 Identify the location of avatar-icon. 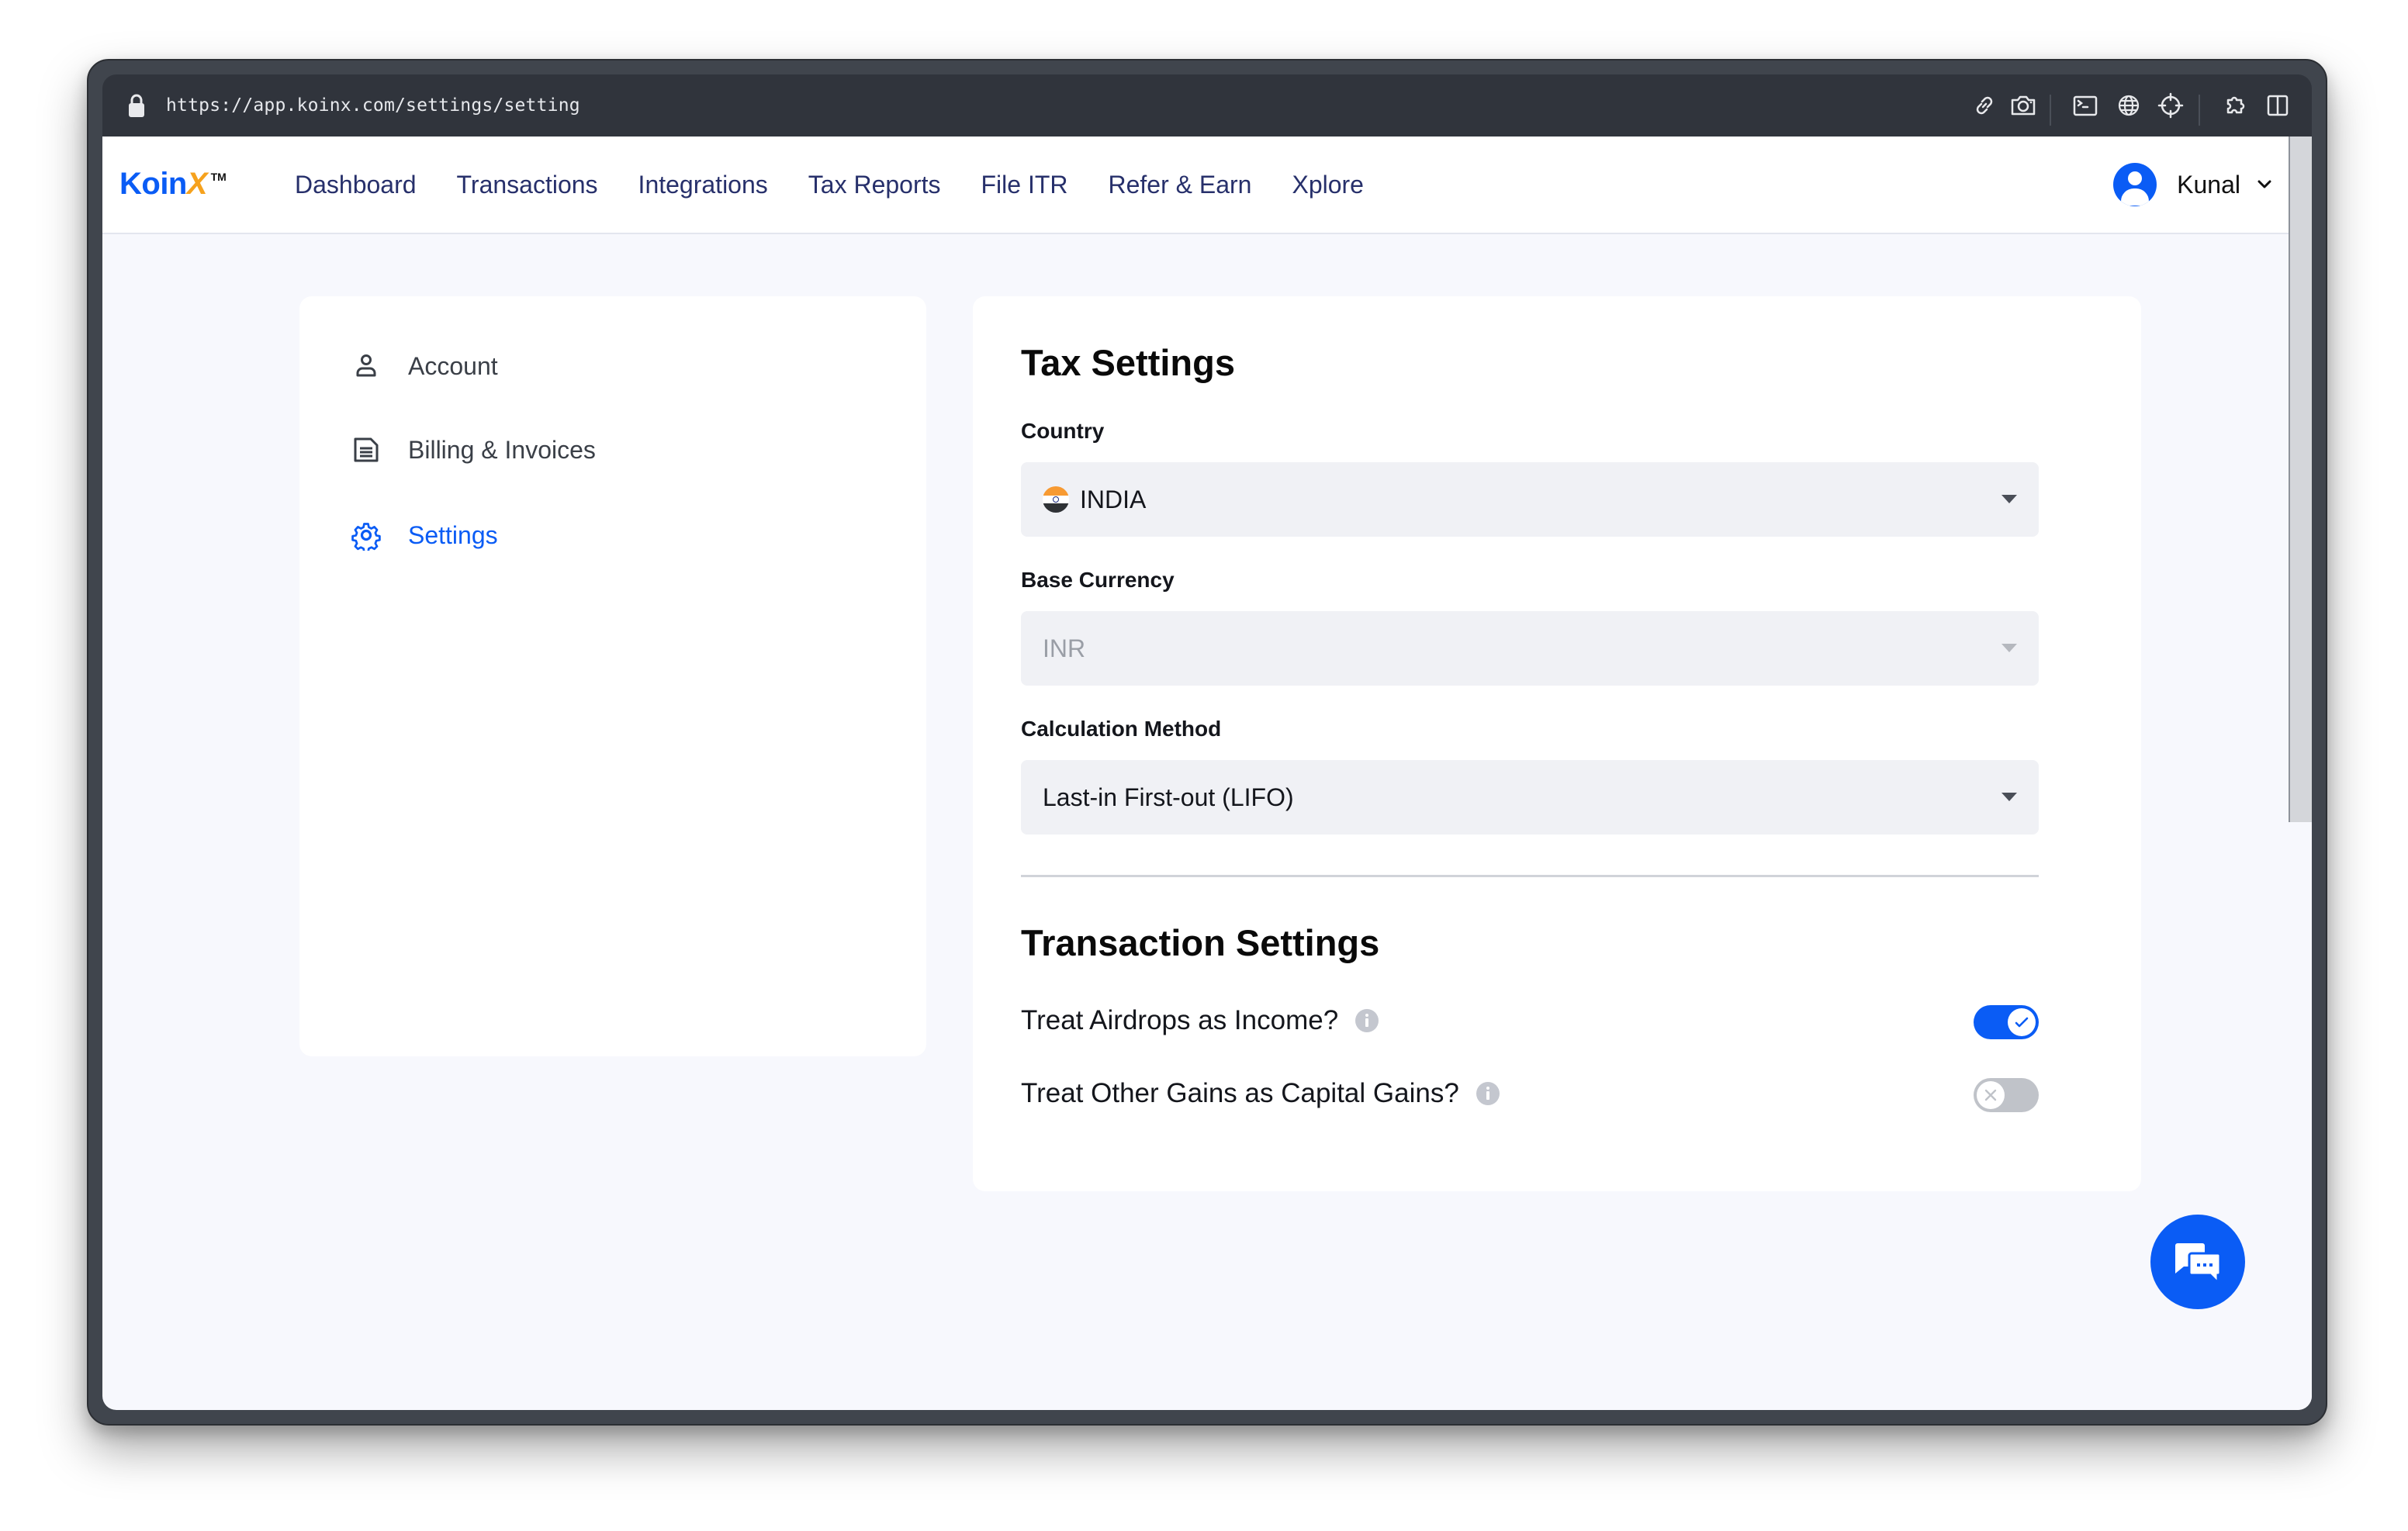
(2135, 184).